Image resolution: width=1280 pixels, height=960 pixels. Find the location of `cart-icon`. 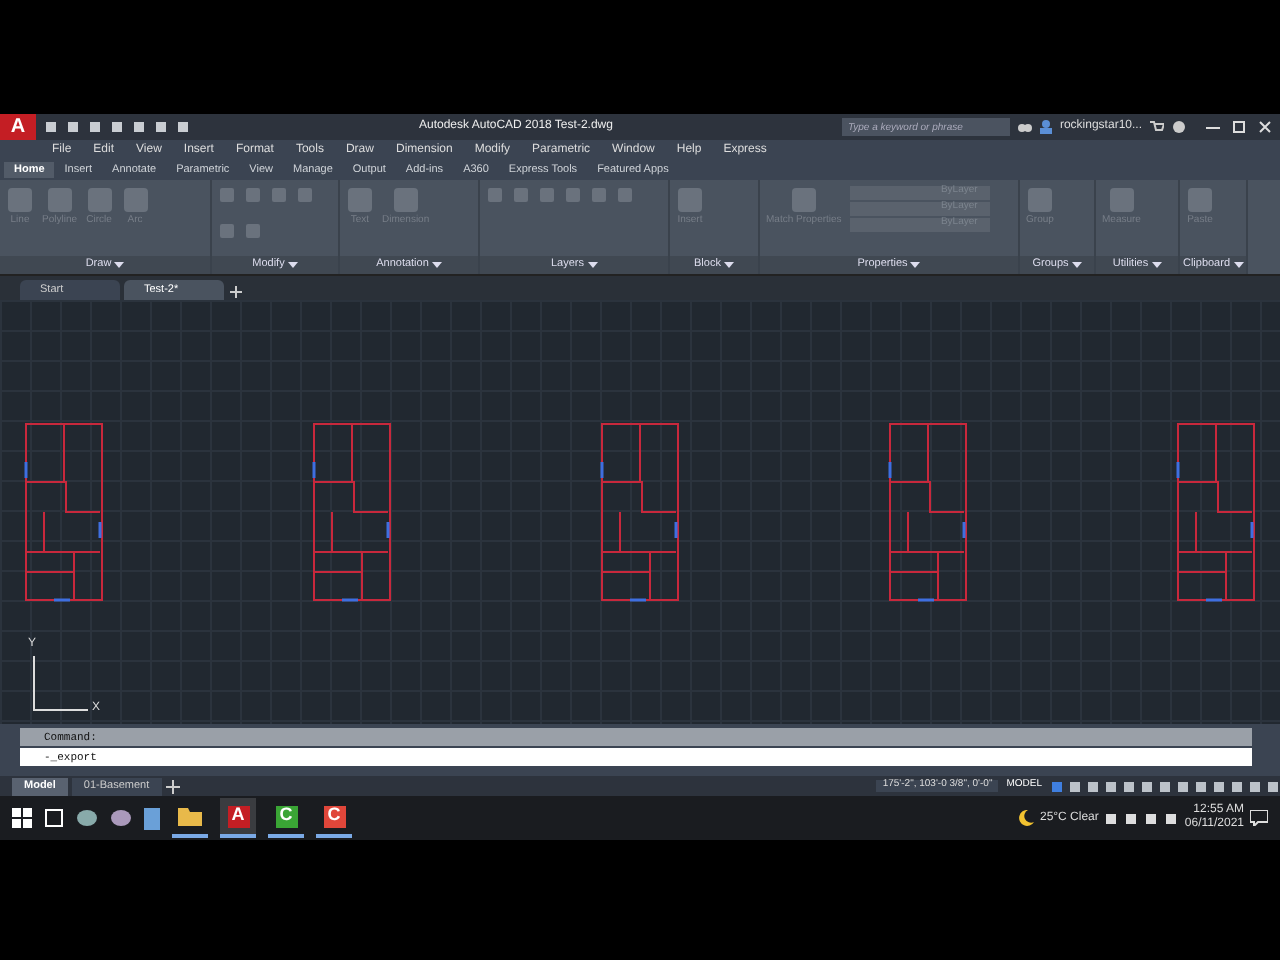

cart-icon is located at coordinates (1157, 127).